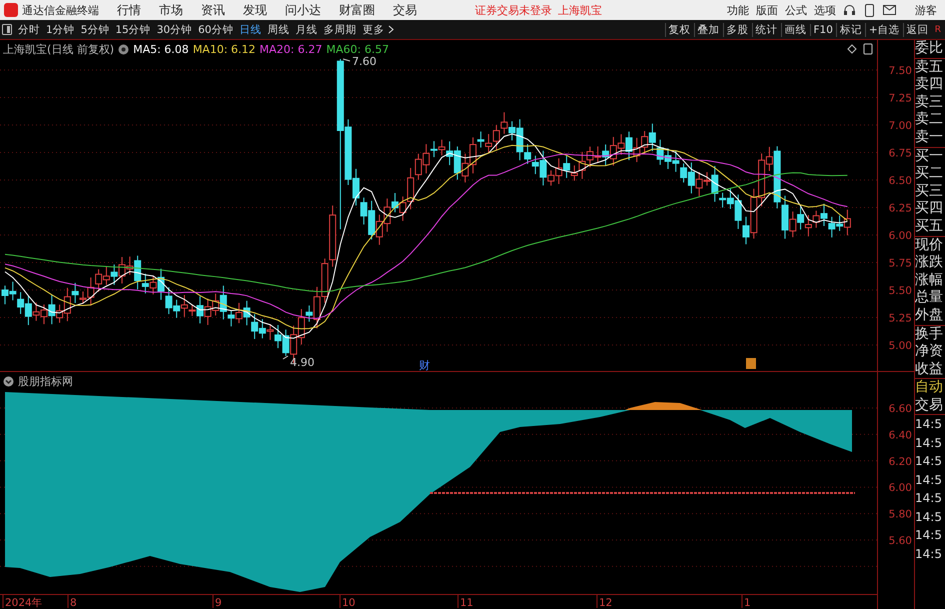  I want to click on quote-field-label: 卖五, so click(929, 67).